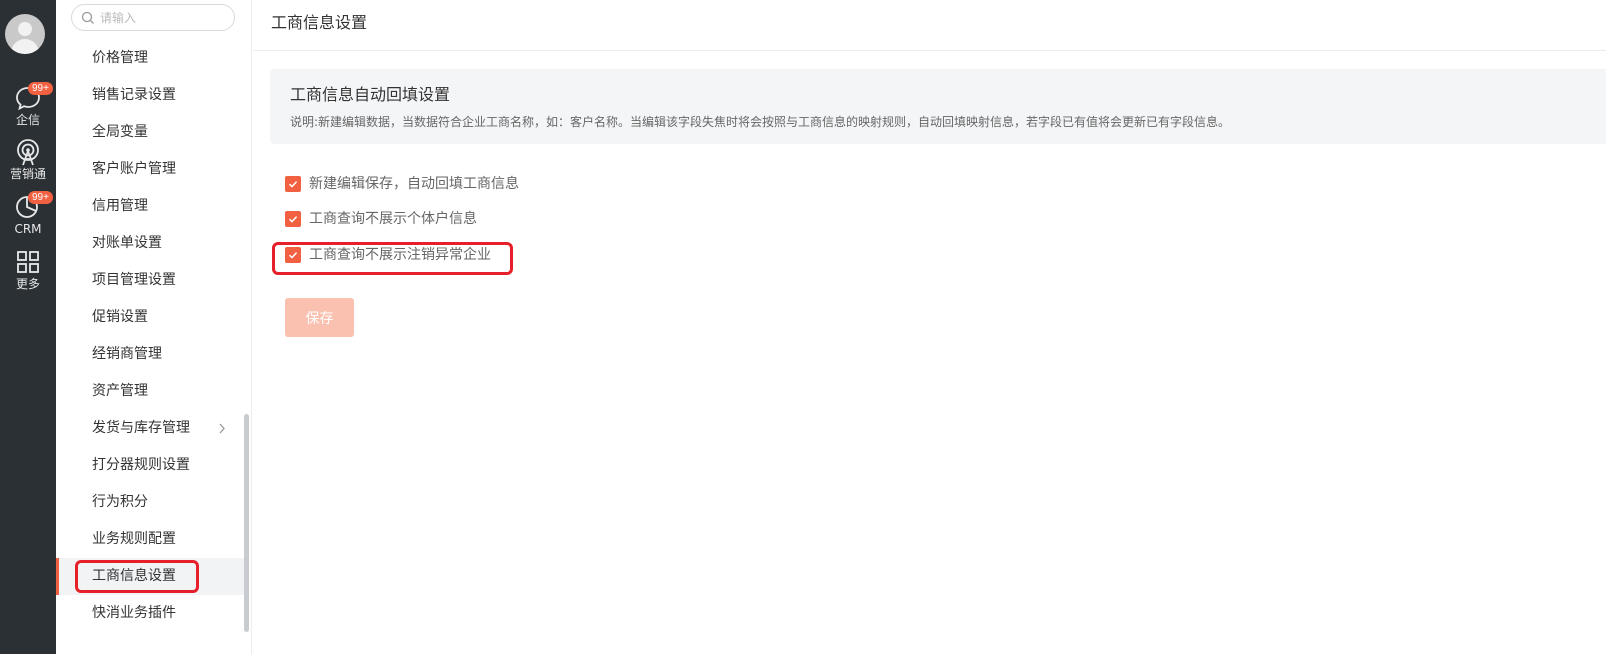  I want to click on sidebar-item-business-info: 工商信息设置, so click(152, 576).